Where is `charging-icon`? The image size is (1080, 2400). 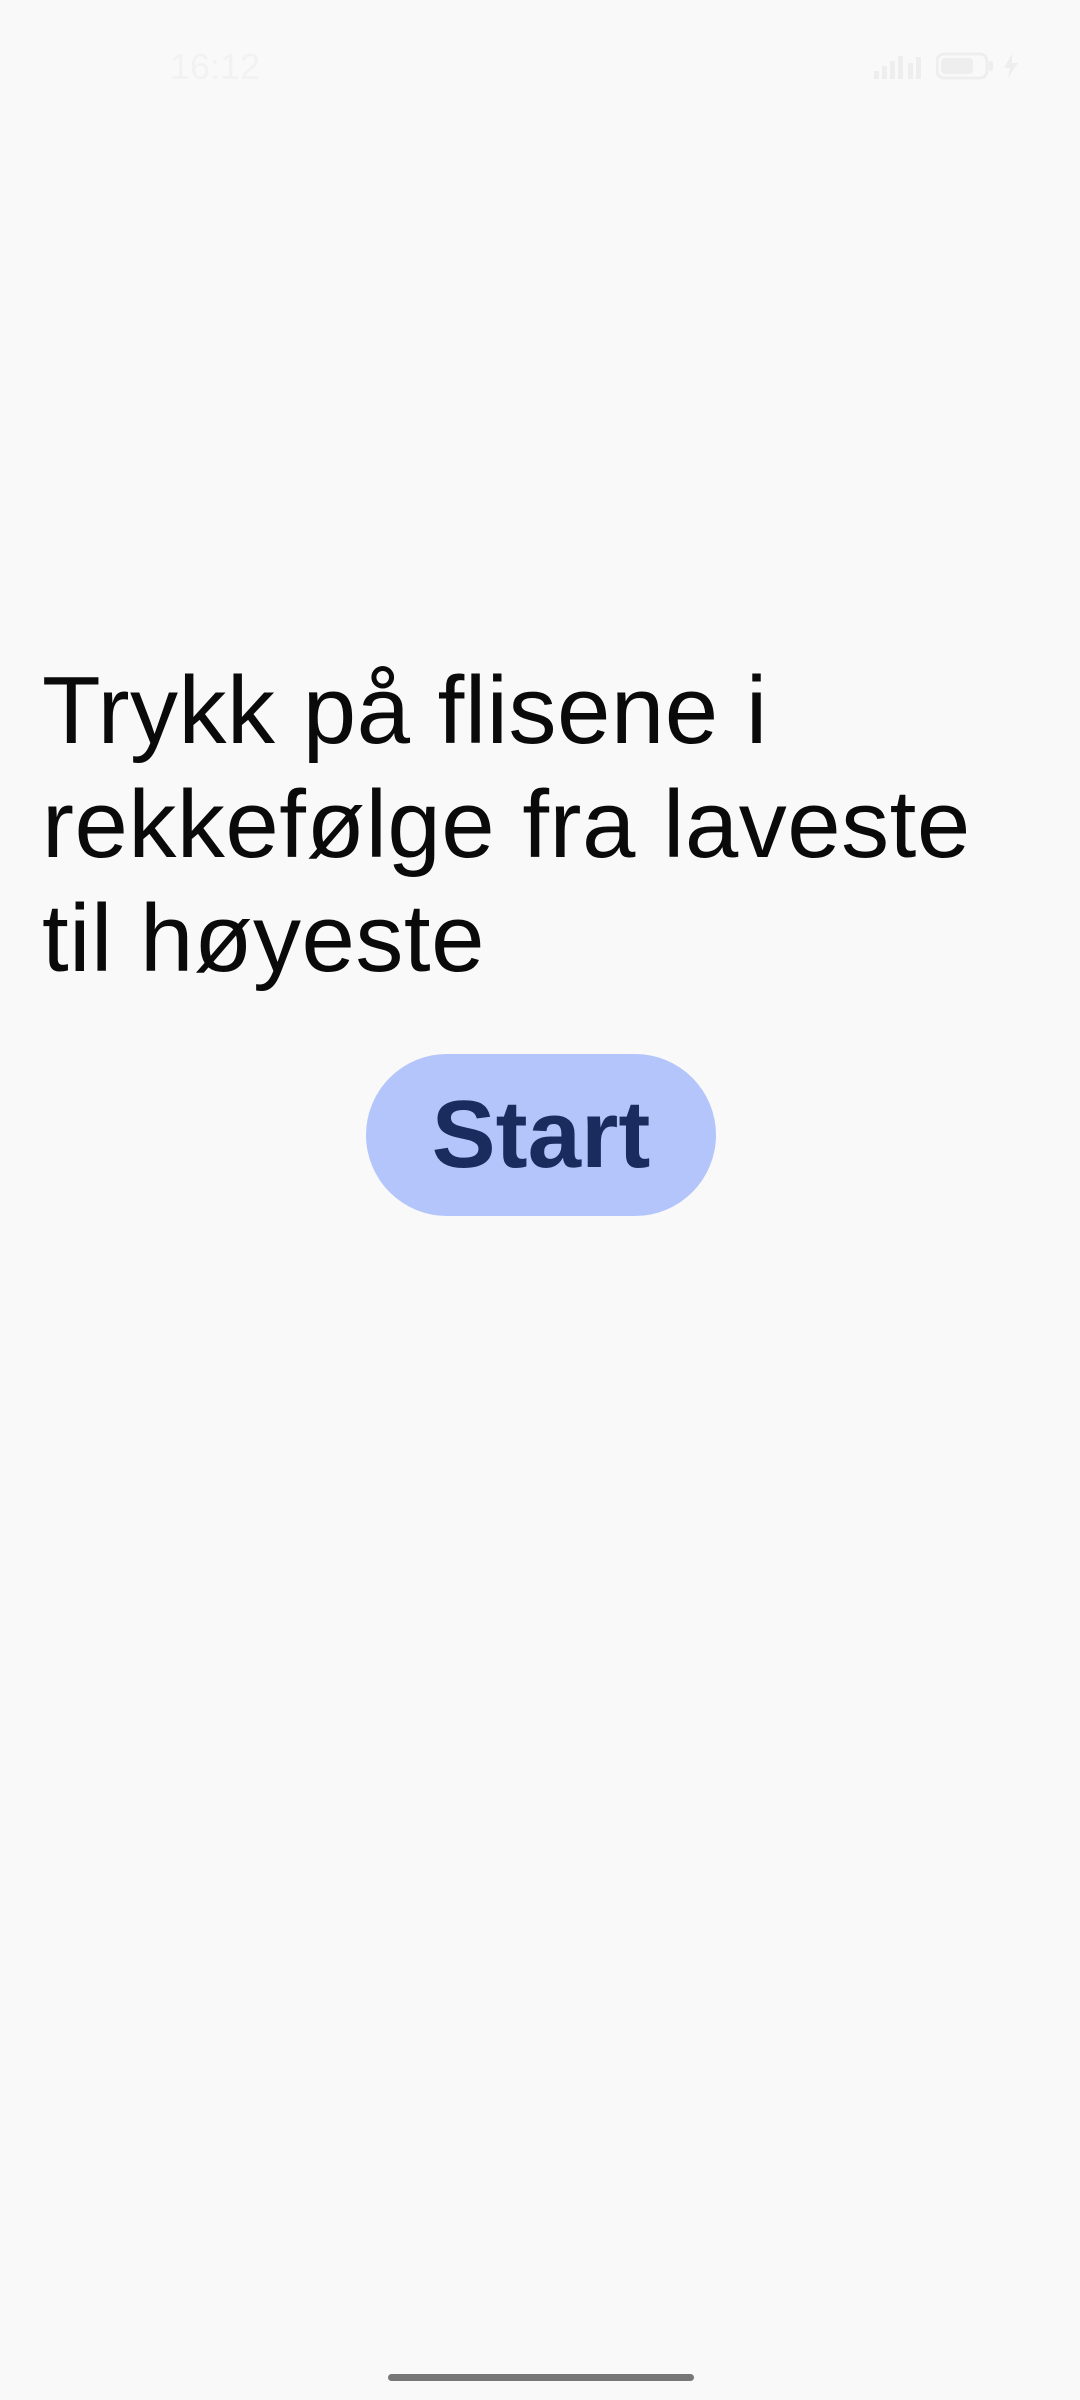 charging-icon is located at coordinates (1011, 66).